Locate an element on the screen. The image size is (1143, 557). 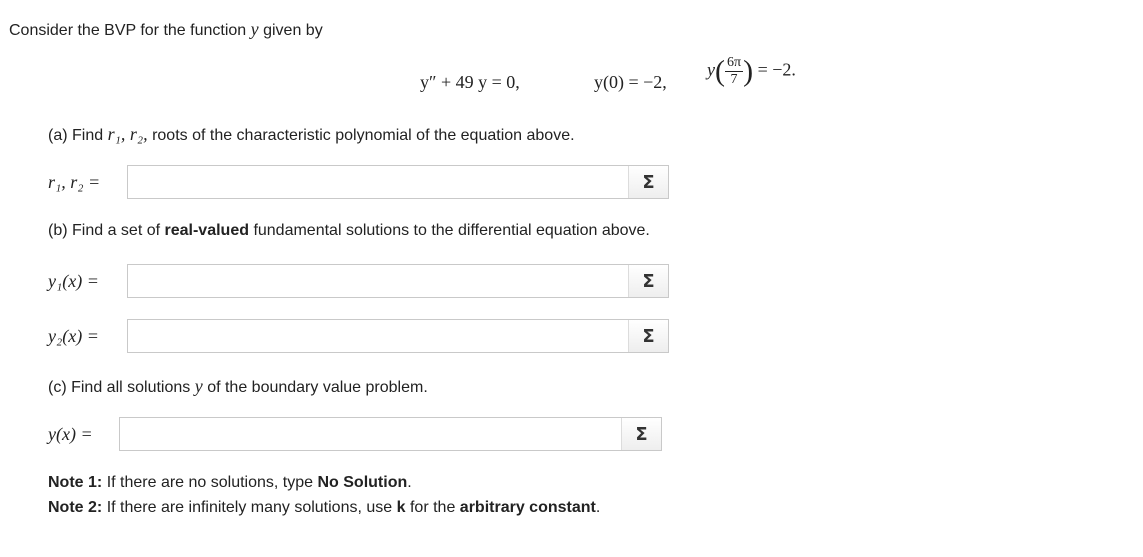
intro-text: Consider the BVP for the function is located at coordinates (128, 30).